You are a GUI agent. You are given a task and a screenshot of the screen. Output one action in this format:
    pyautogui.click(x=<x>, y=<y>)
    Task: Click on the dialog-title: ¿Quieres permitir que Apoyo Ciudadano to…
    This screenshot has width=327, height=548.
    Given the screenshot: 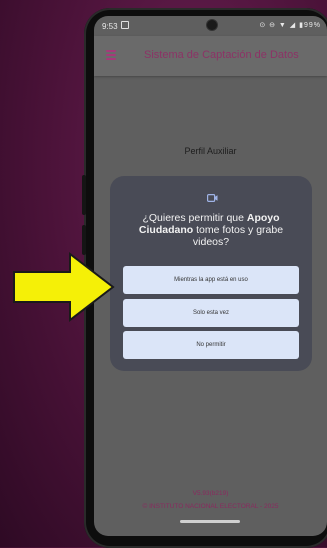 What is the action you would take?
    pyautogui.click(x=211, y=230)
    